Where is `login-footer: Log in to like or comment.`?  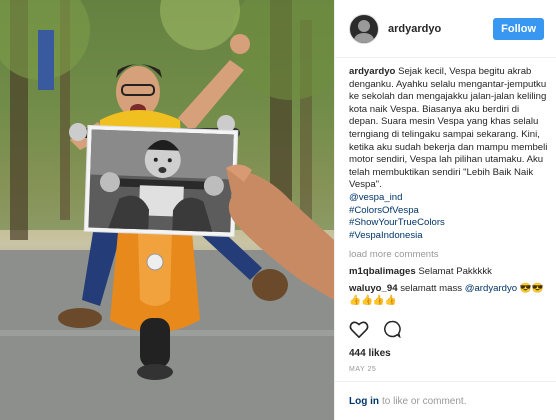 login-footer: Log in to like or comment. is located at coordinates (445, 400).